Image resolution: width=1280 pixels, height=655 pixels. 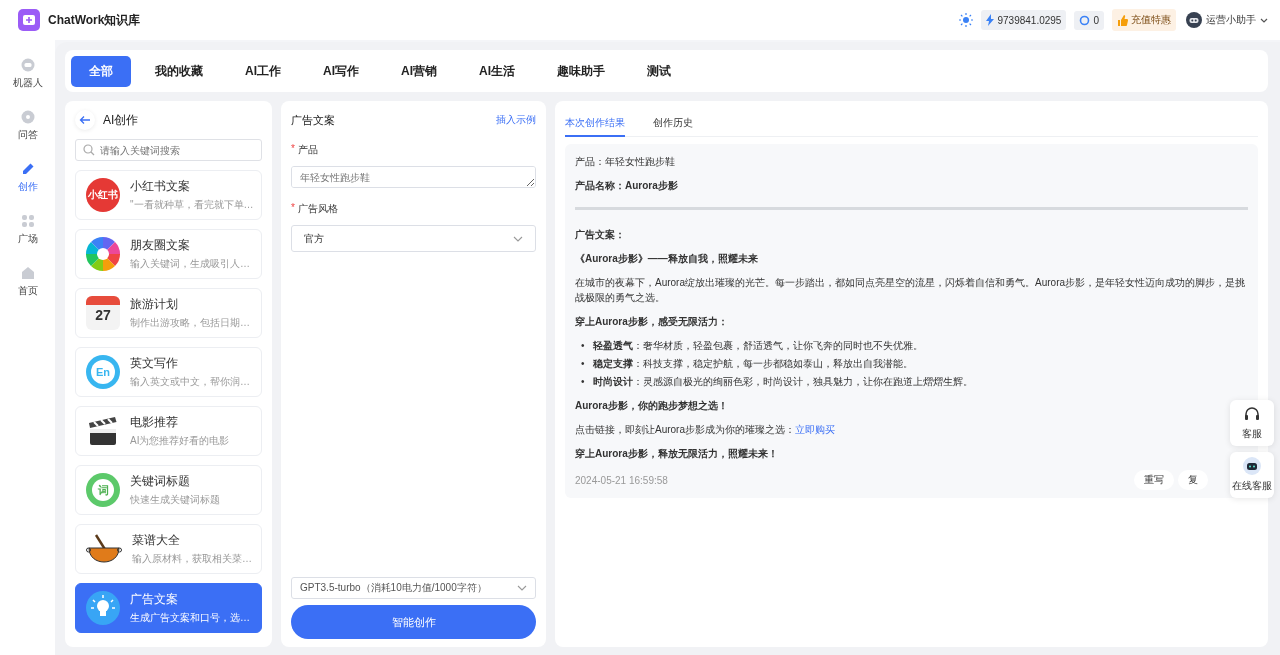 What do you see at coordinates (413, 177) in the screenshot?
I see `input-field: 年轻女性跑步鞋` at bounding box center [413, 177].